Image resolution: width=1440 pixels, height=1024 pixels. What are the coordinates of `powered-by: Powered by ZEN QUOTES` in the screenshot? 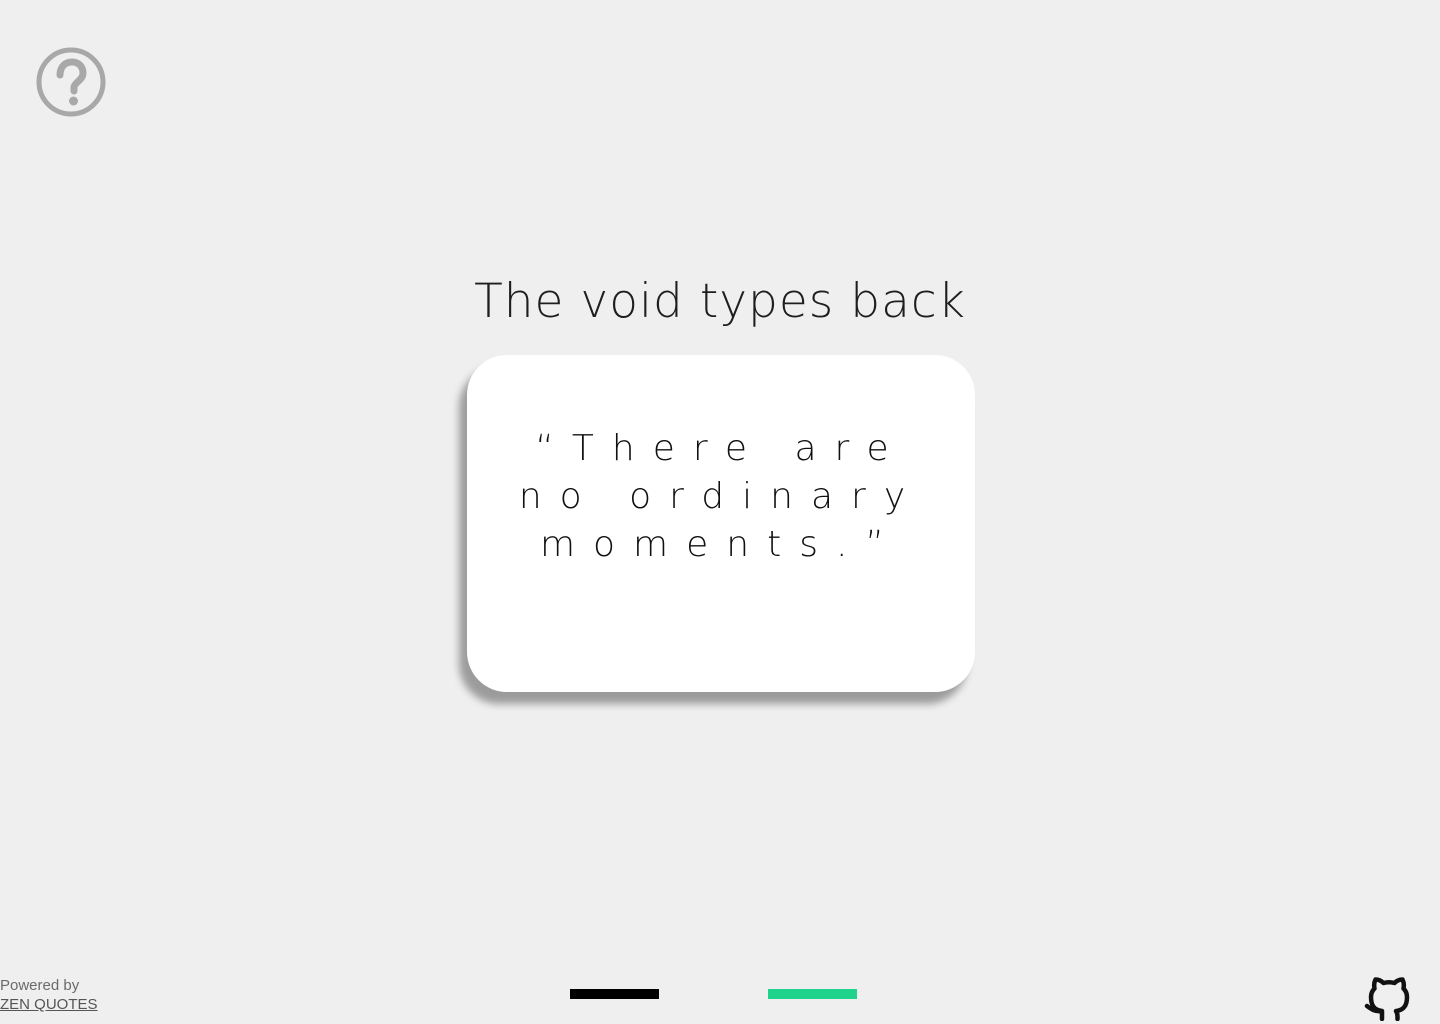 It's located at (49, 995).